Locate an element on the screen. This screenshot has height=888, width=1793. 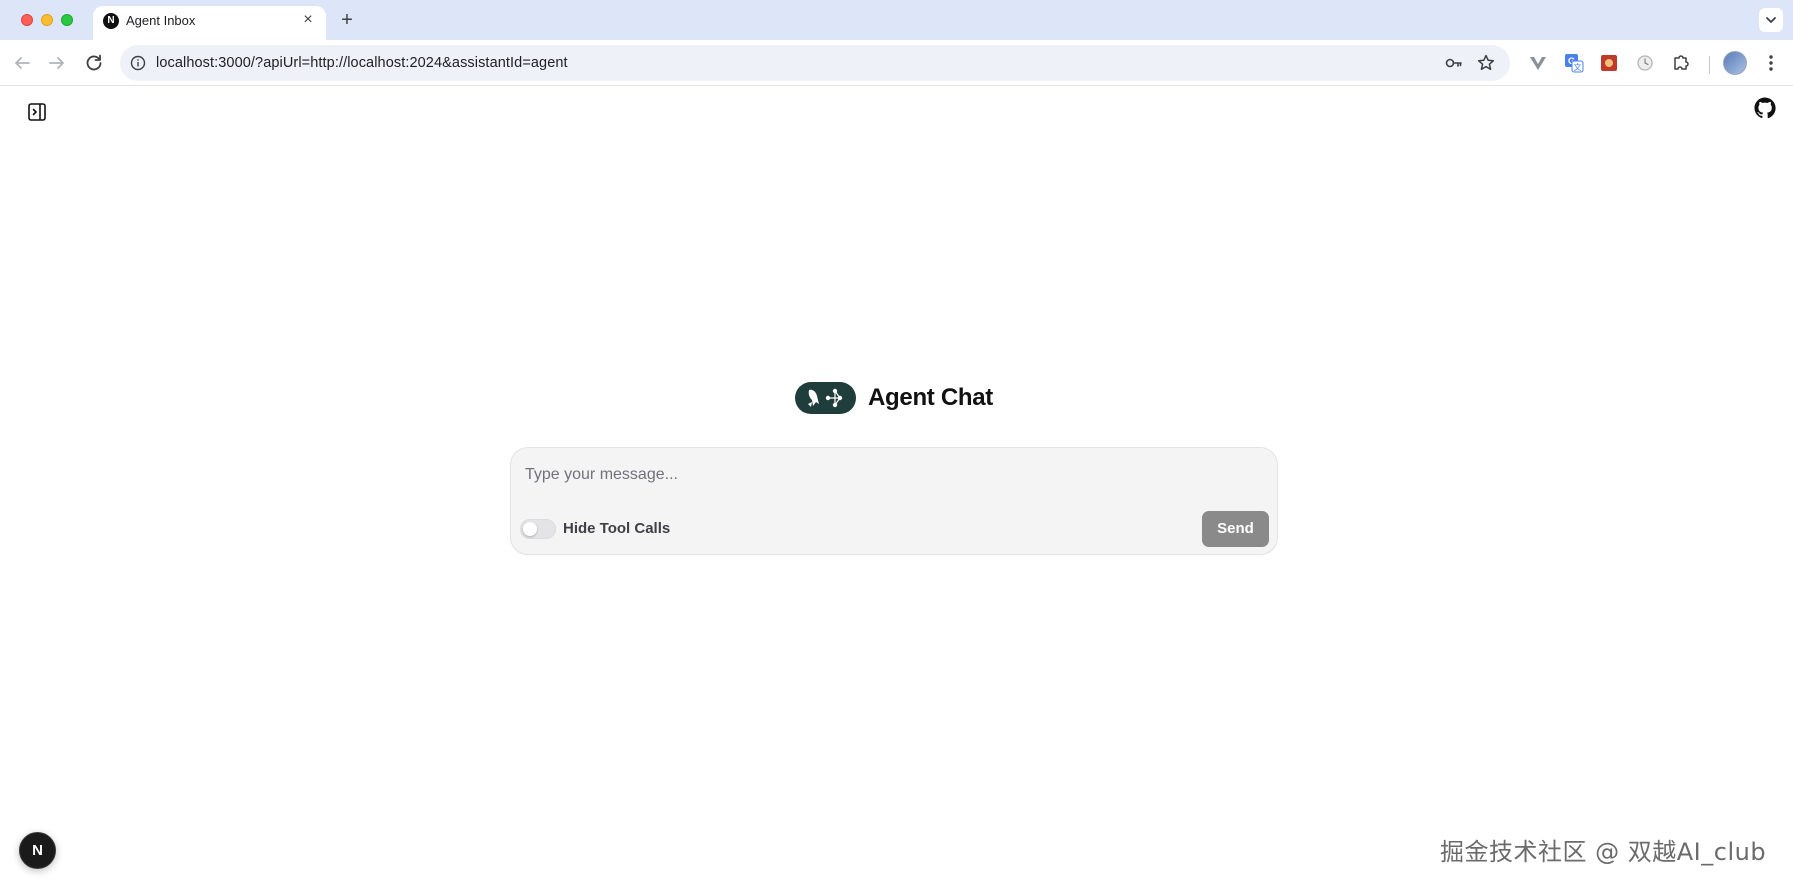
parrot-graph-icon is located at coordinates (825, 398).